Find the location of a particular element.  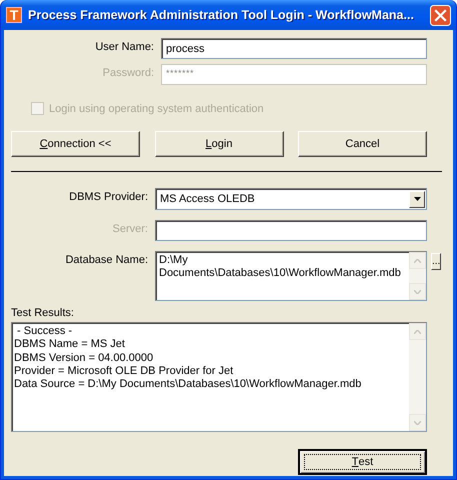

field-label: User Name: is located at coordinates (124, 46).